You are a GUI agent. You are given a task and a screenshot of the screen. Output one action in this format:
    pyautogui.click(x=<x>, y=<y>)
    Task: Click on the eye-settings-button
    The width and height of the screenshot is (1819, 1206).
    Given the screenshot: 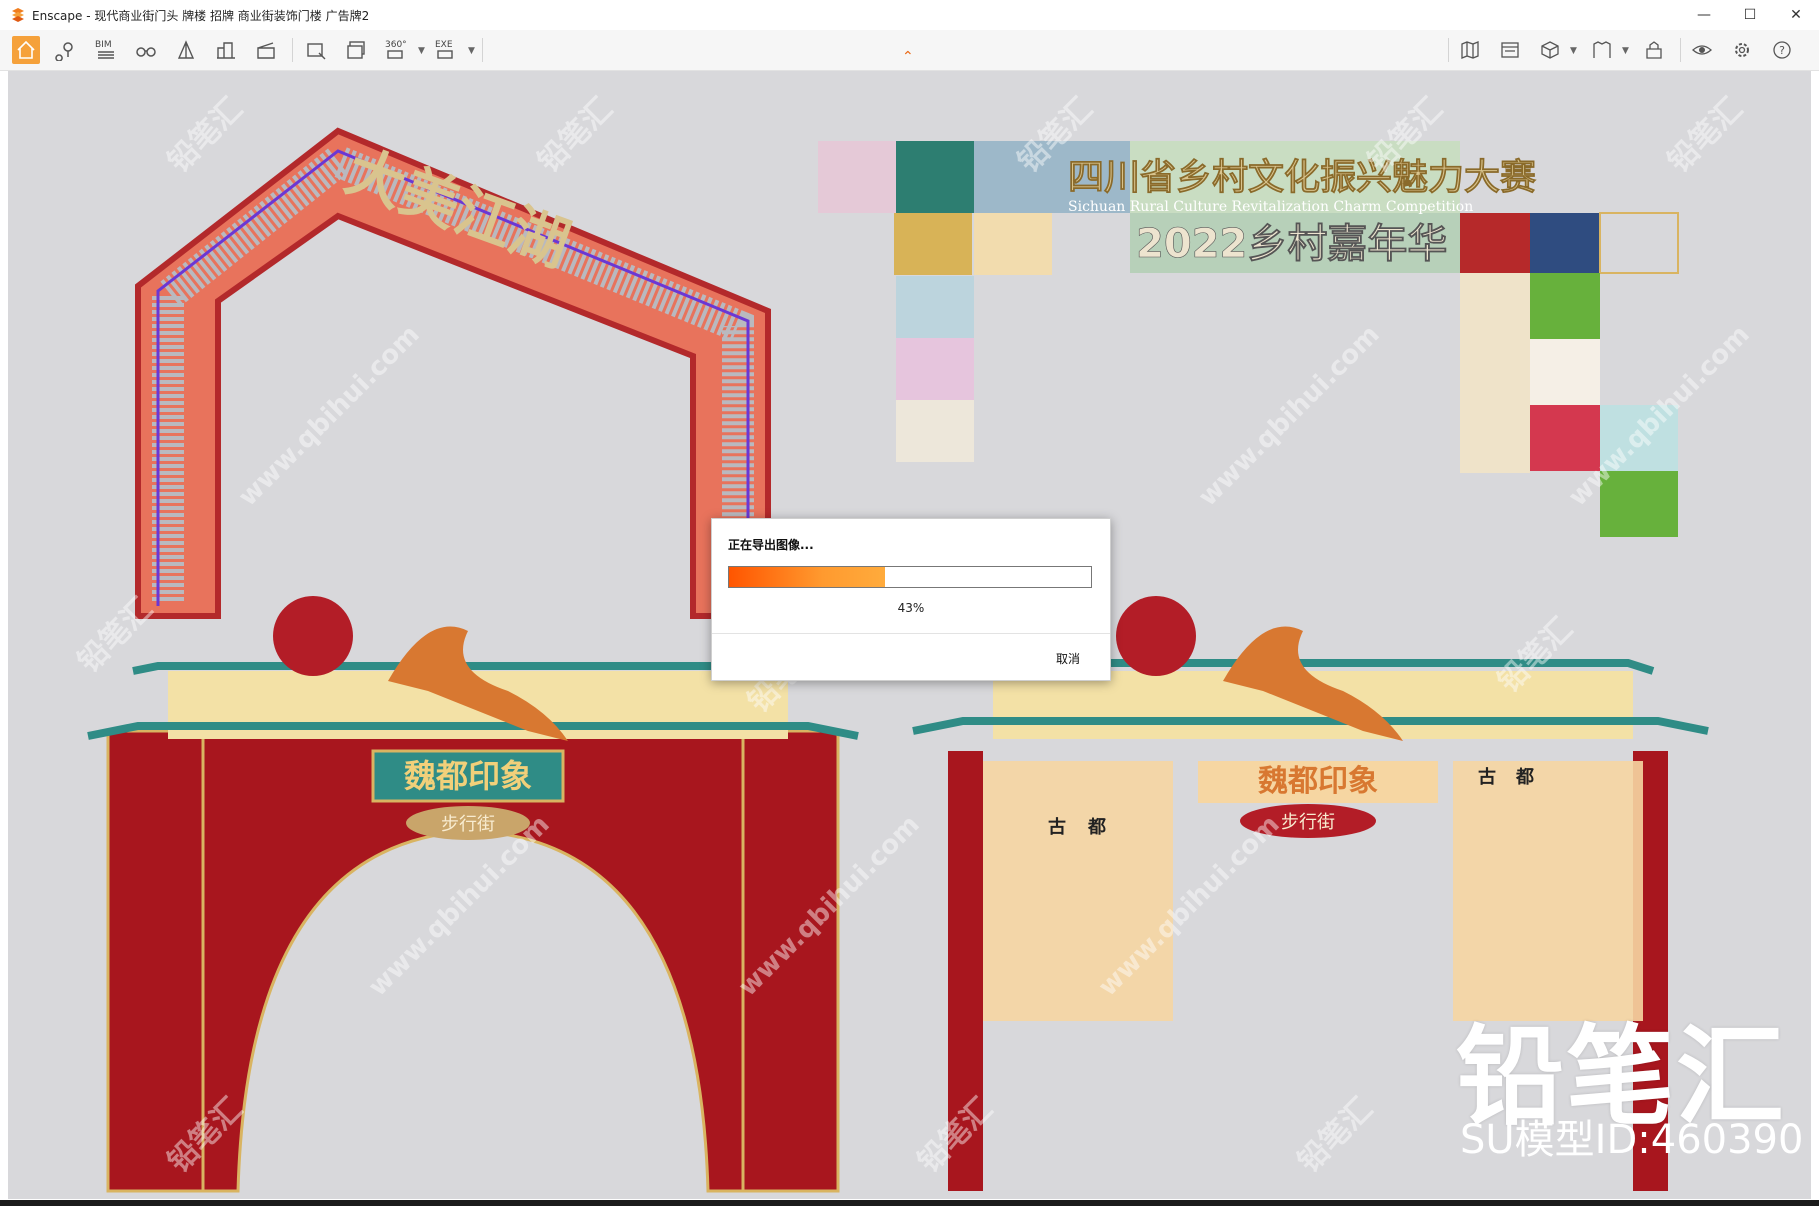 What is the action you would take?
    pyautogui.click(x=1702, y=50)
    